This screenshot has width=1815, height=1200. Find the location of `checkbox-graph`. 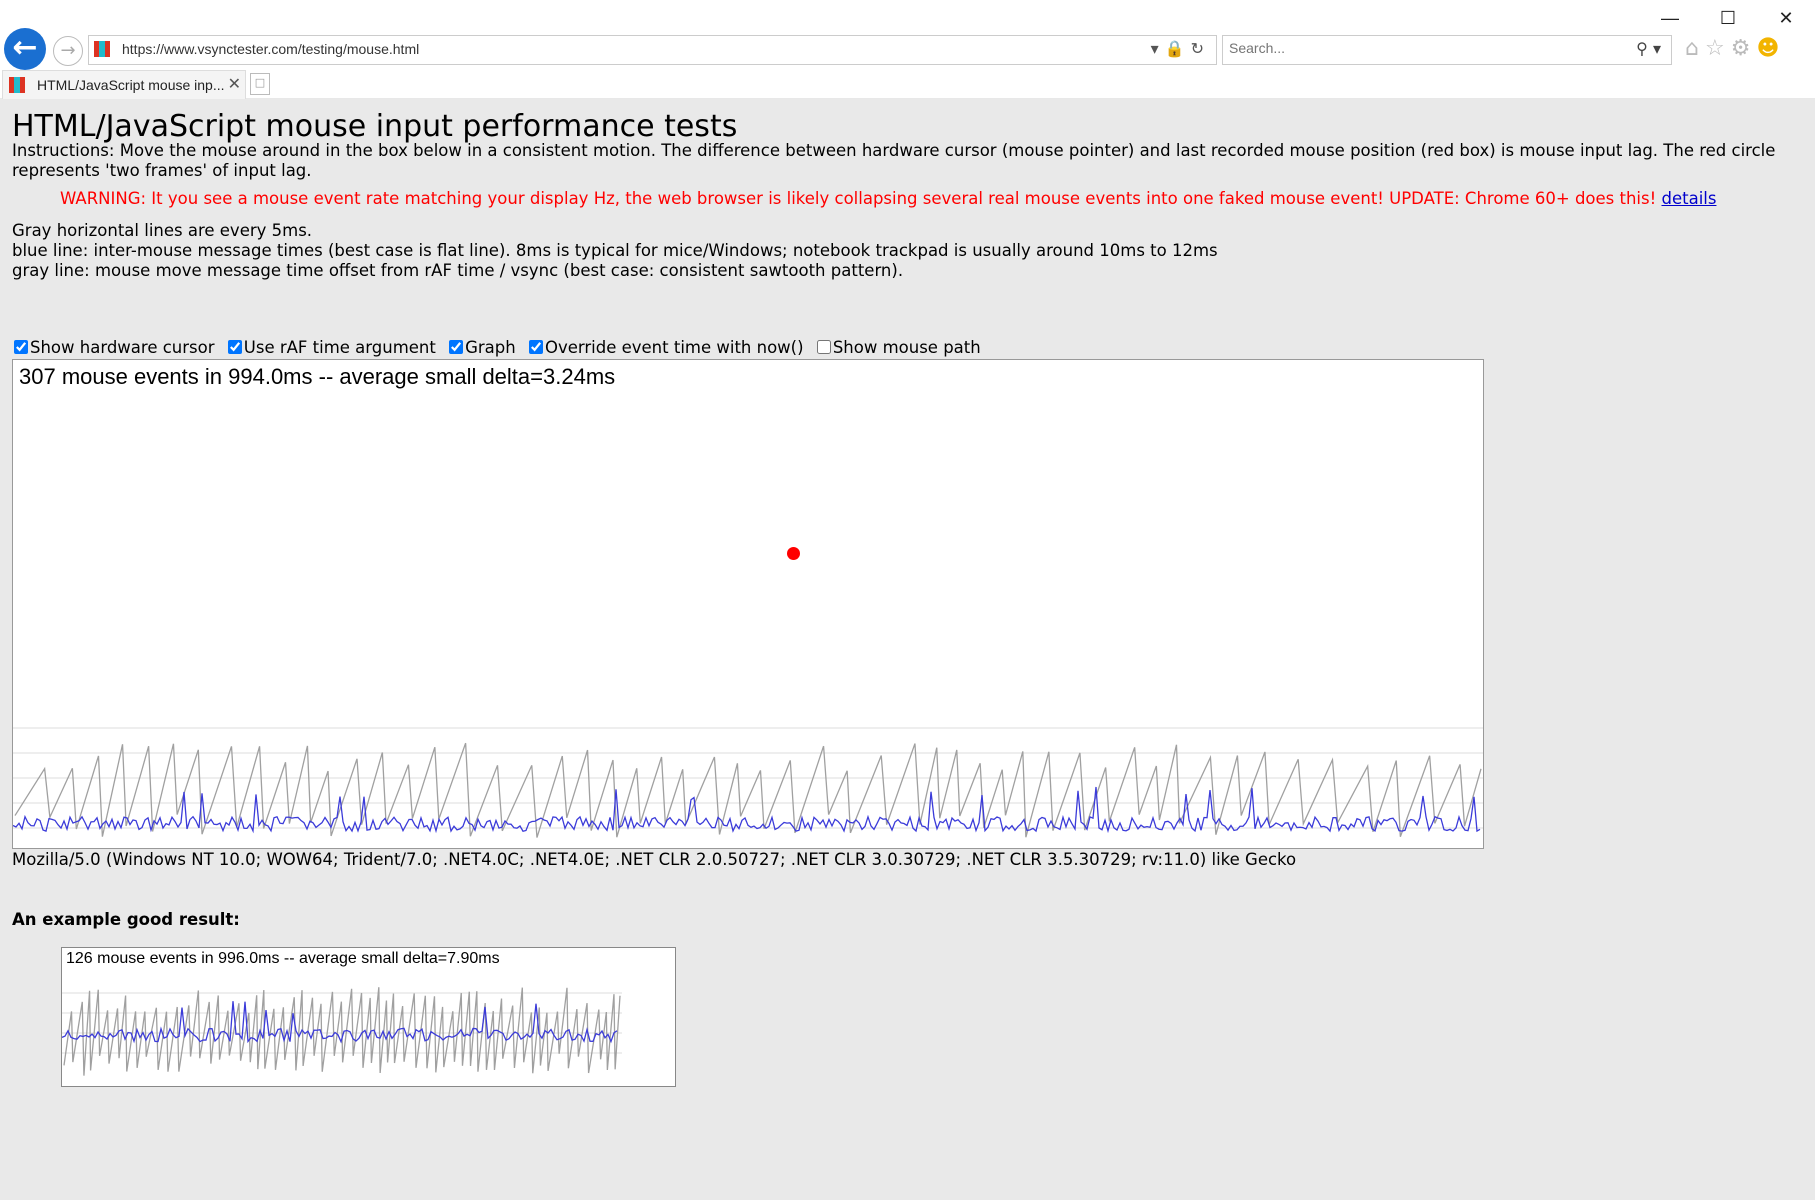

checkbox-graph is located at coordinates (456, 347).